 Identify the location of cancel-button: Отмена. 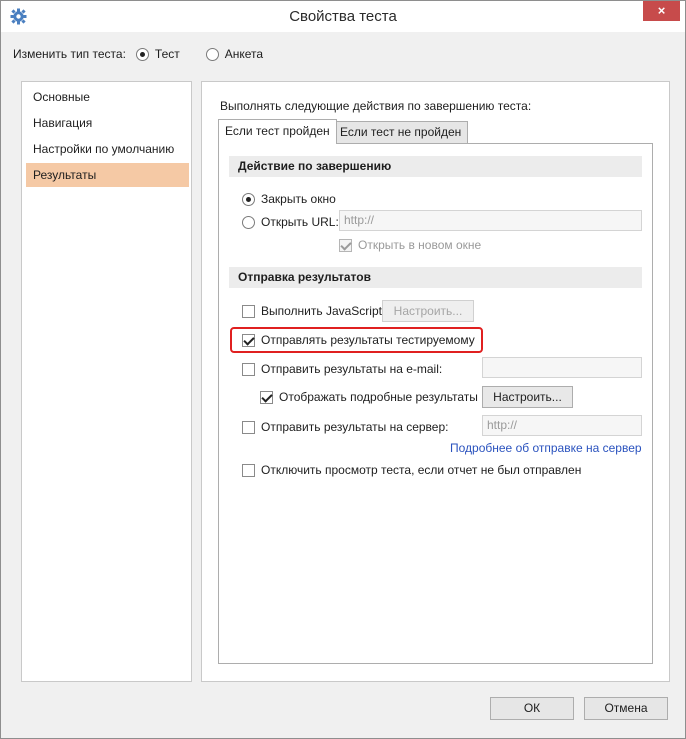
(626, 708).